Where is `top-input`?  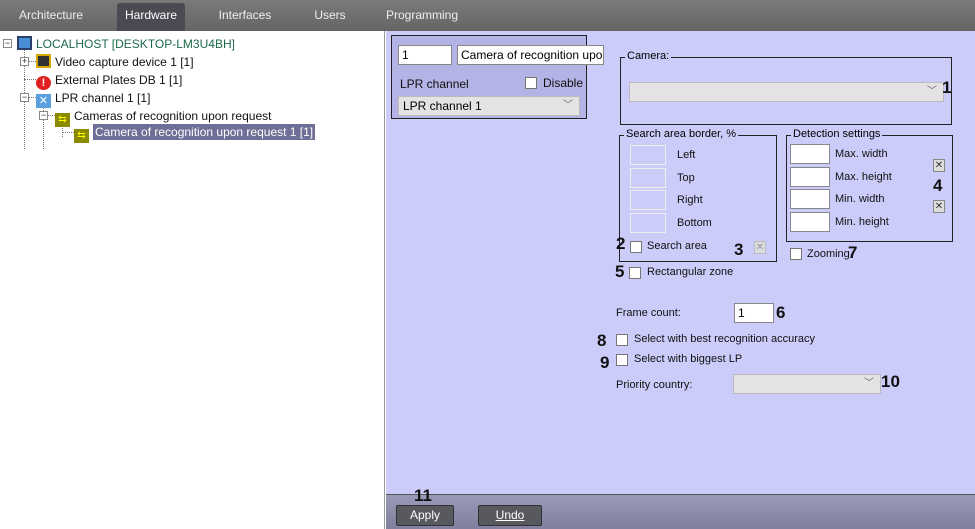
top-input is located at coordinates (648, 178).